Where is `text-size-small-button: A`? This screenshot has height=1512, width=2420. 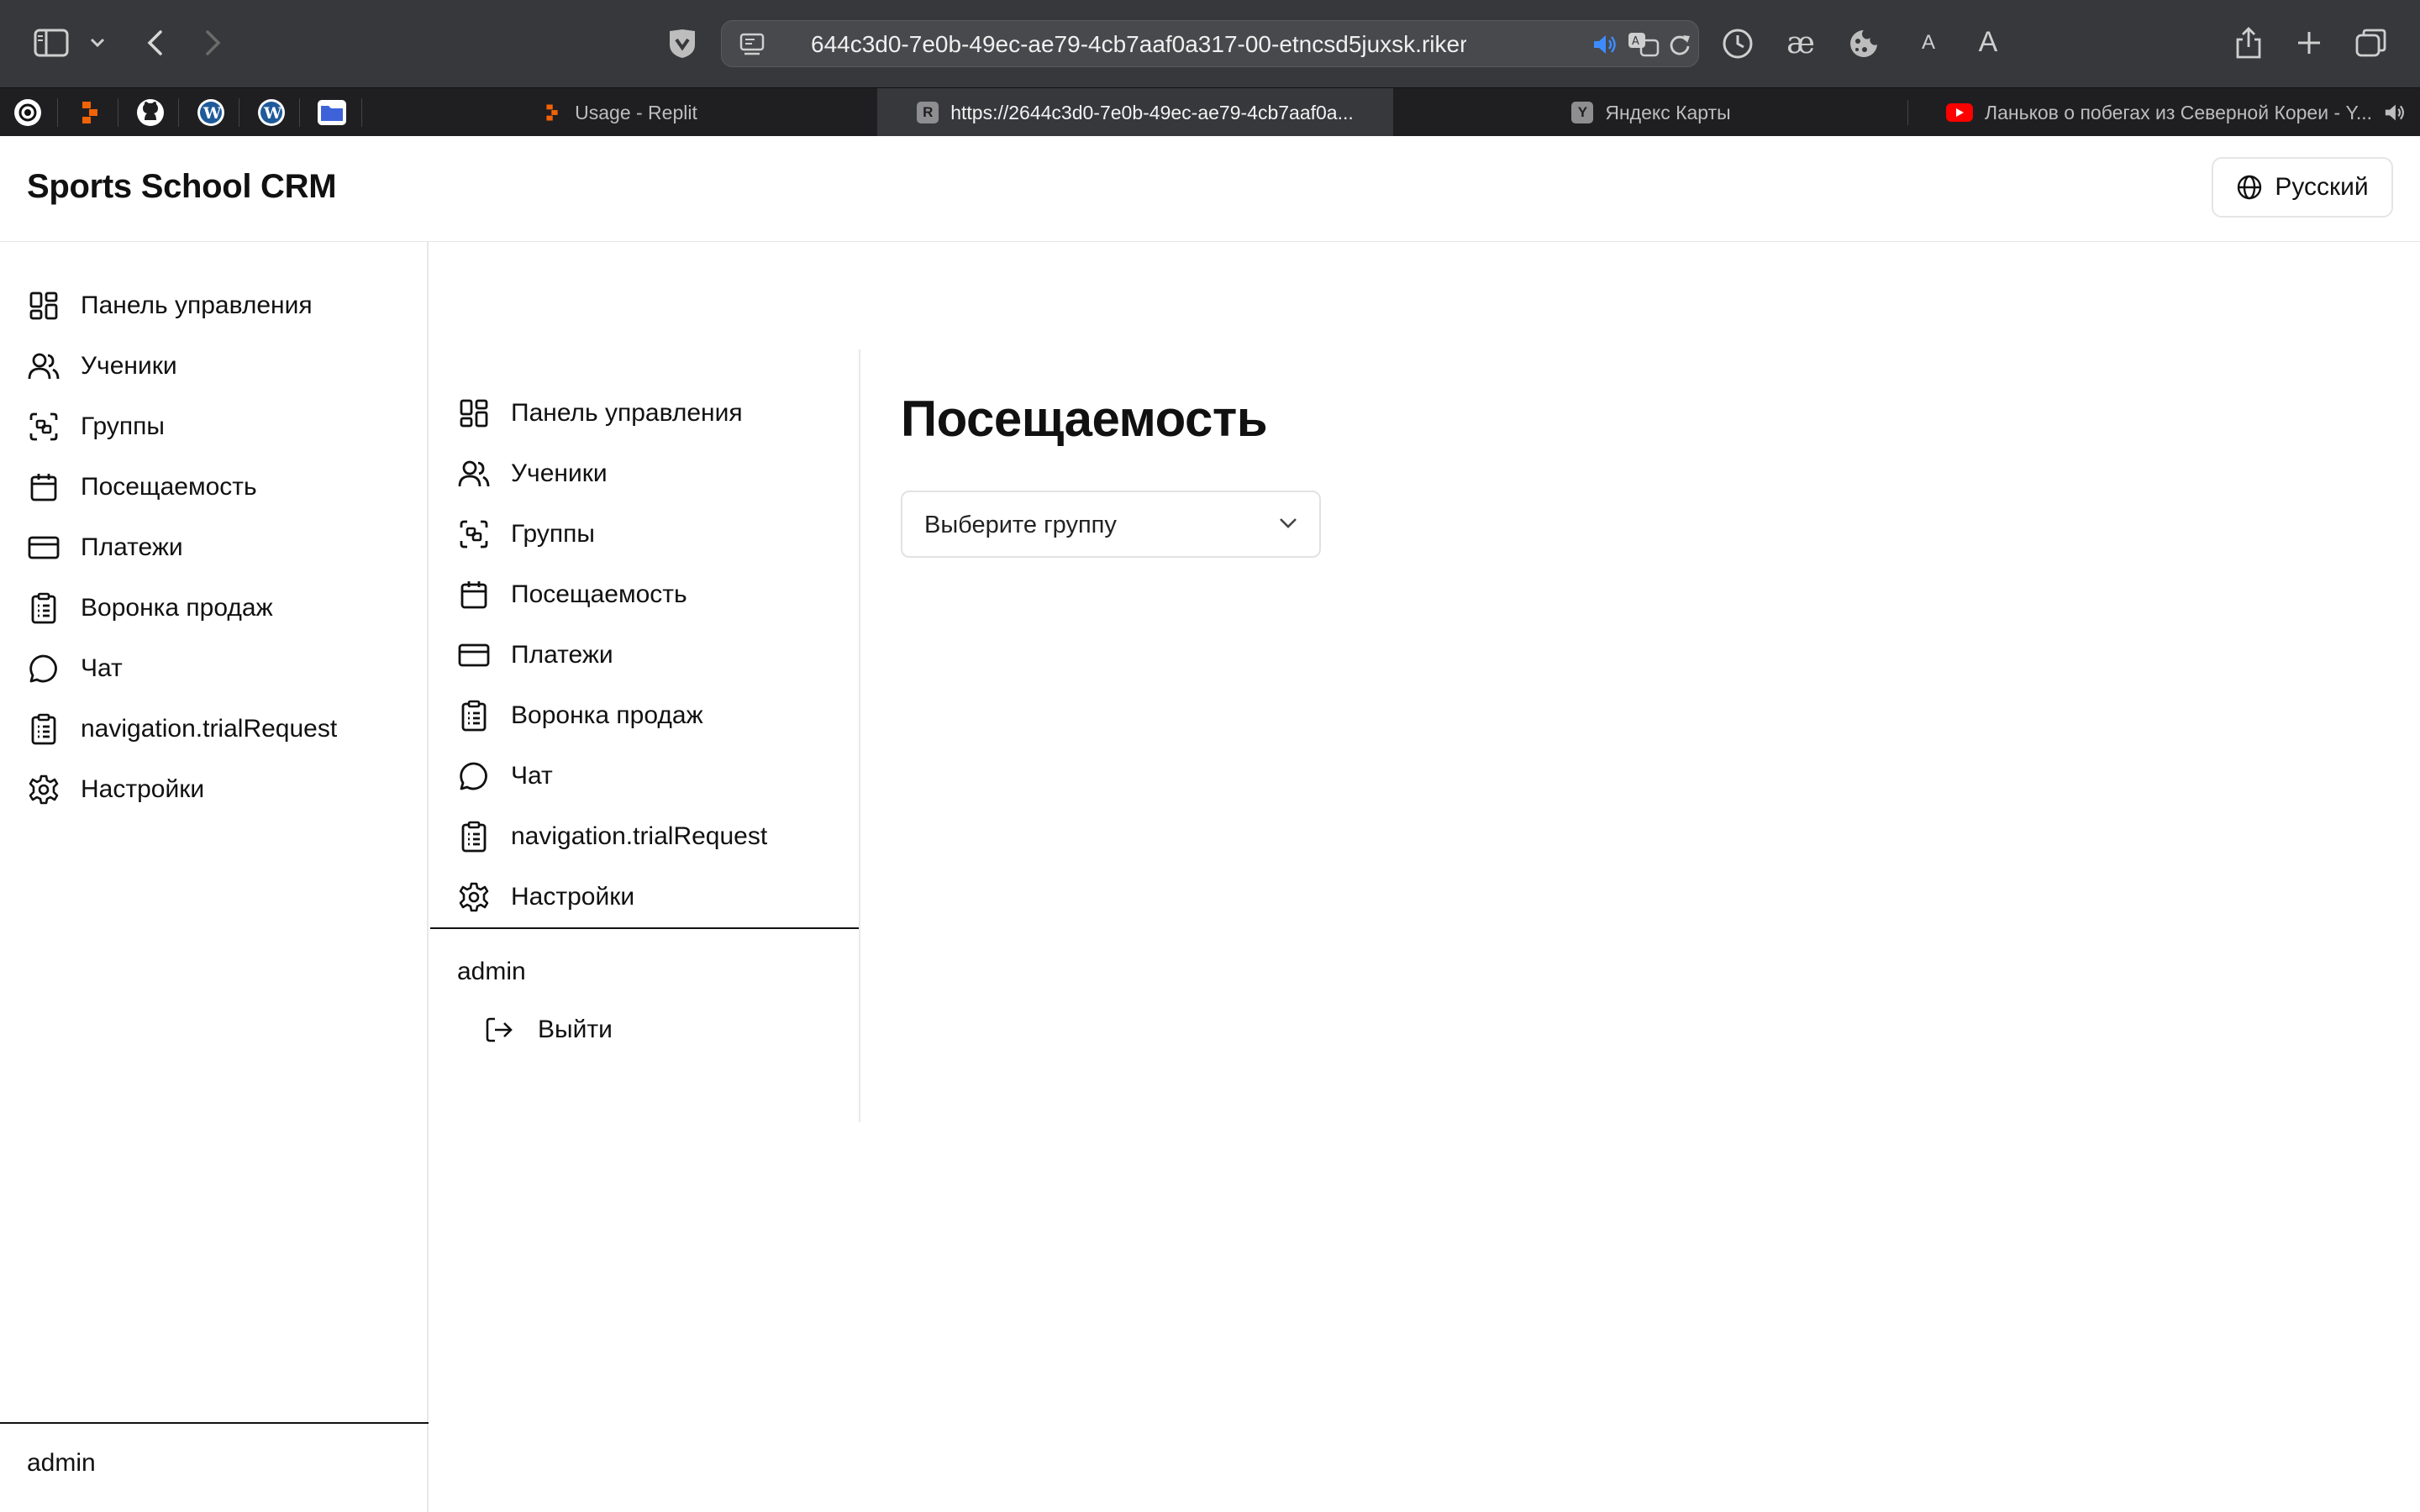 text-size-small-button: A is located at coordinates (1928, 43).